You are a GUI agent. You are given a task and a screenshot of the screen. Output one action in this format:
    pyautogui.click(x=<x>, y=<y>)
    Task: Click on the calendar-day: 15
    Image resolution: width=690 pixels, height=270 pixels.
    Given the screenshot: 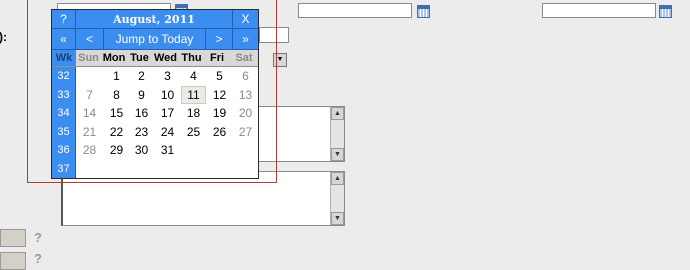 What is the action you would take?
    pyautogui.click(x=116, y=113)
    